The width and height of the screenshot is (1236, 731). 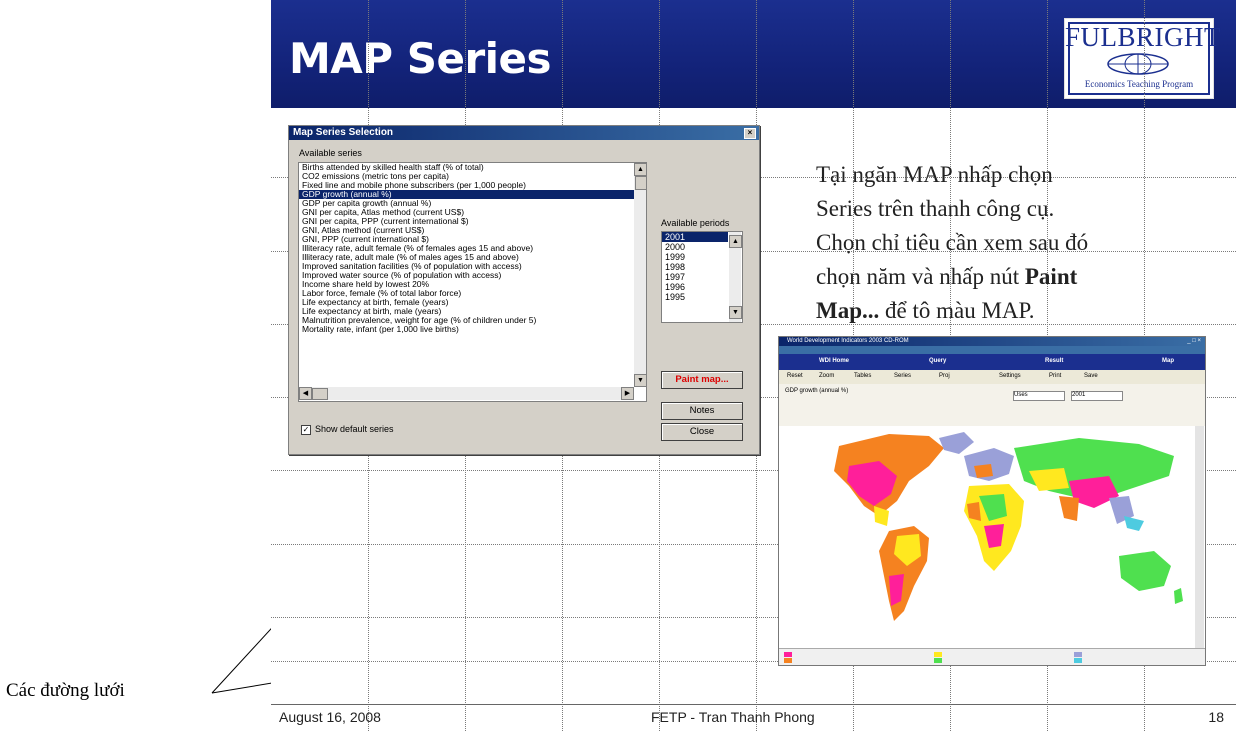 I want to click on logo-subtitle: Economics Teaching Program, so click(x=1139, y=84).